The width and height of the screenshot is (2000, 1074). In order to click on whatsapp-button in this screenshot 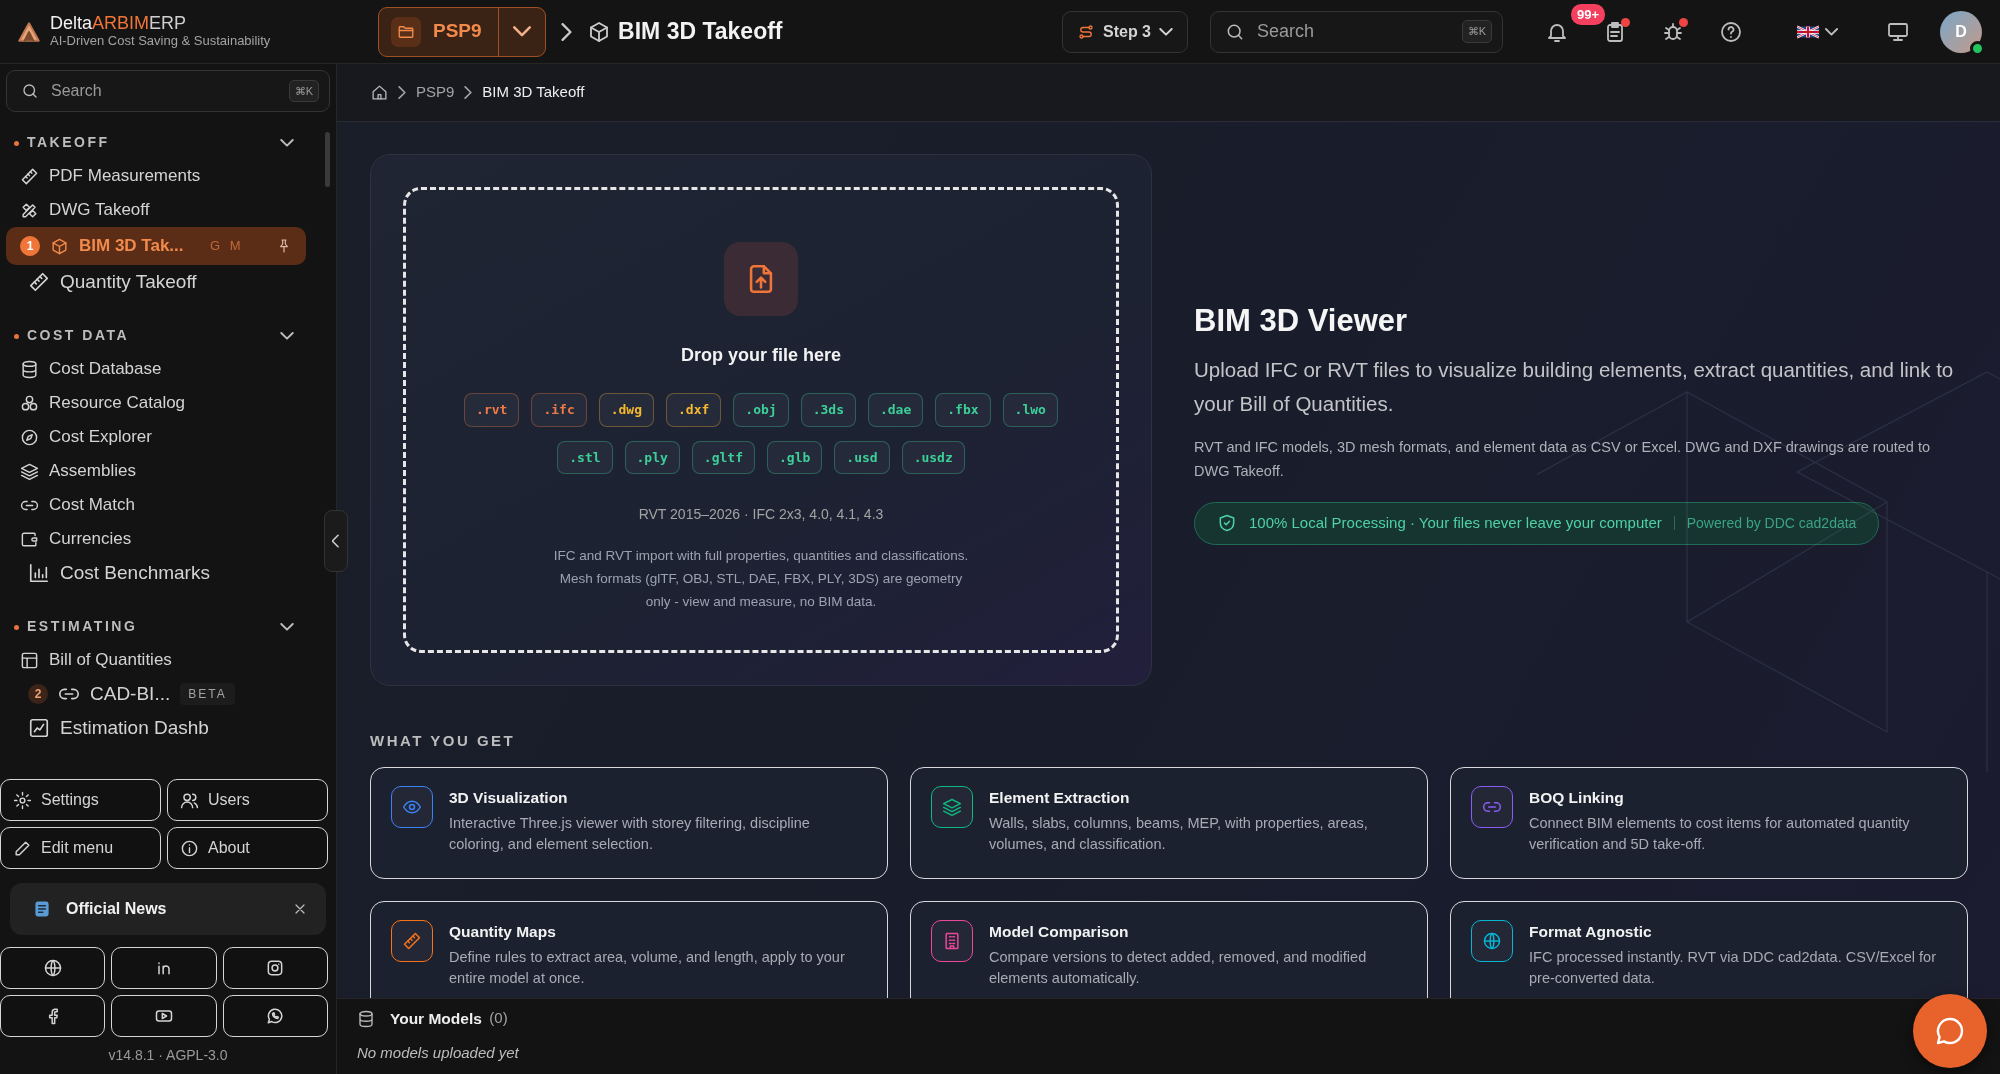, I will do `click(275, 1016)`.